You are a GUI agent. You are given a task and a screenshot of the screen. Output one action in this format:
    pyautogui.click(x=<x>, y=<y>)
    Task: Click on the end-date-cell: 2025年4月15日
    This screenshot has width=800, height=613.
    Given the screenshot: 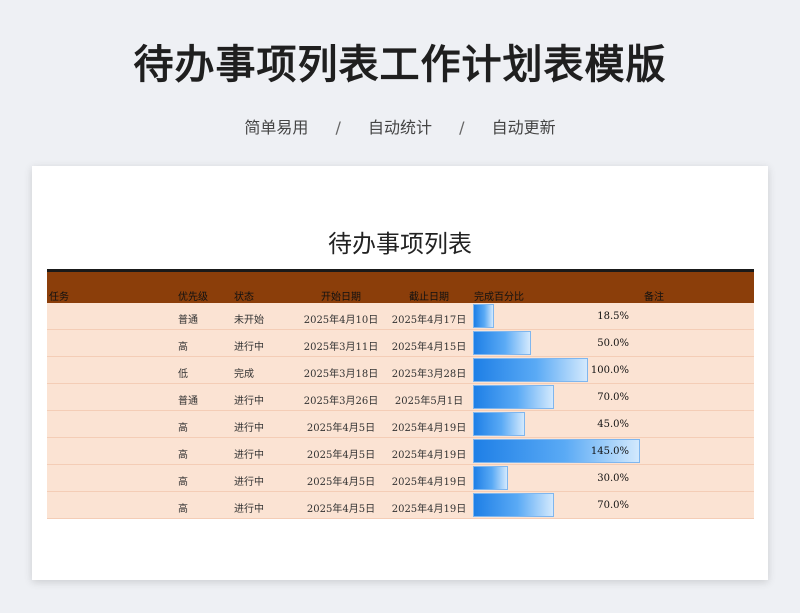 What is the action you would take?
    pyautogui.click(x=429, y=345)
    